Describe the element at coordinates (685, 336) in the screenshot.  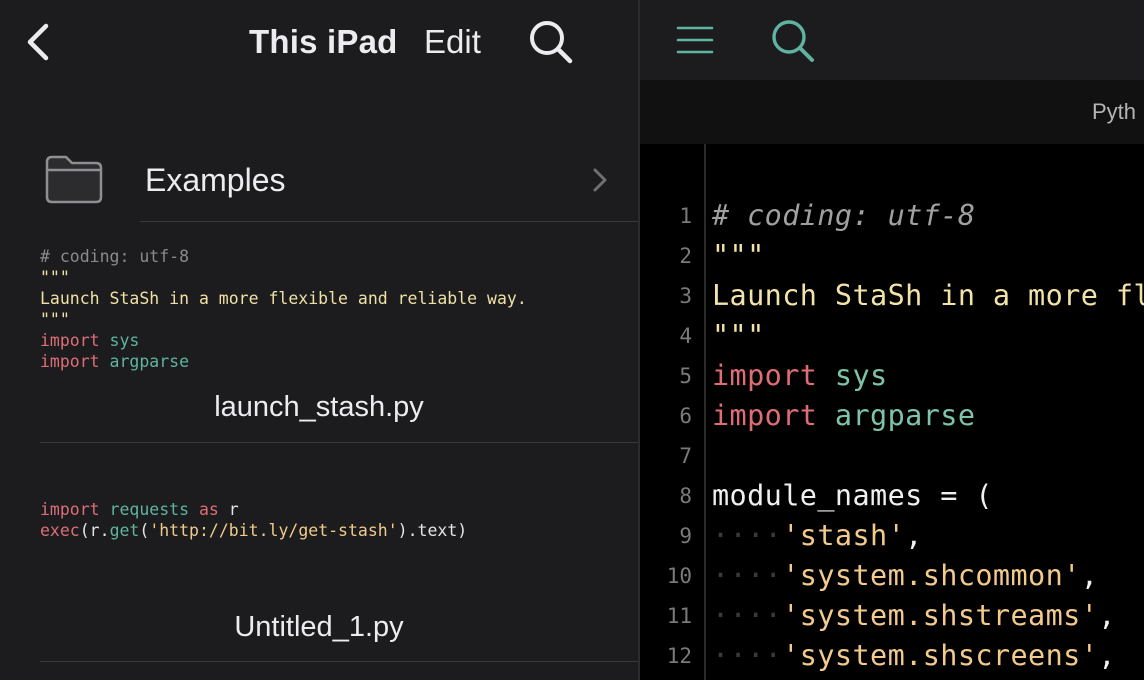
I see `line-number: 4` at that location.